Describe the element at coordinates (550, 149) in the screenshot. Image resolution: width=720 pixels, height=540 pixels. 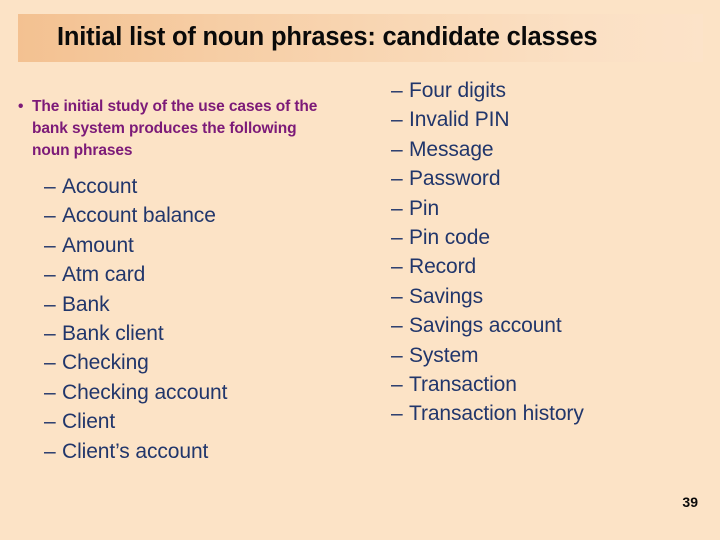
I see `list-item: – Message` at that location.